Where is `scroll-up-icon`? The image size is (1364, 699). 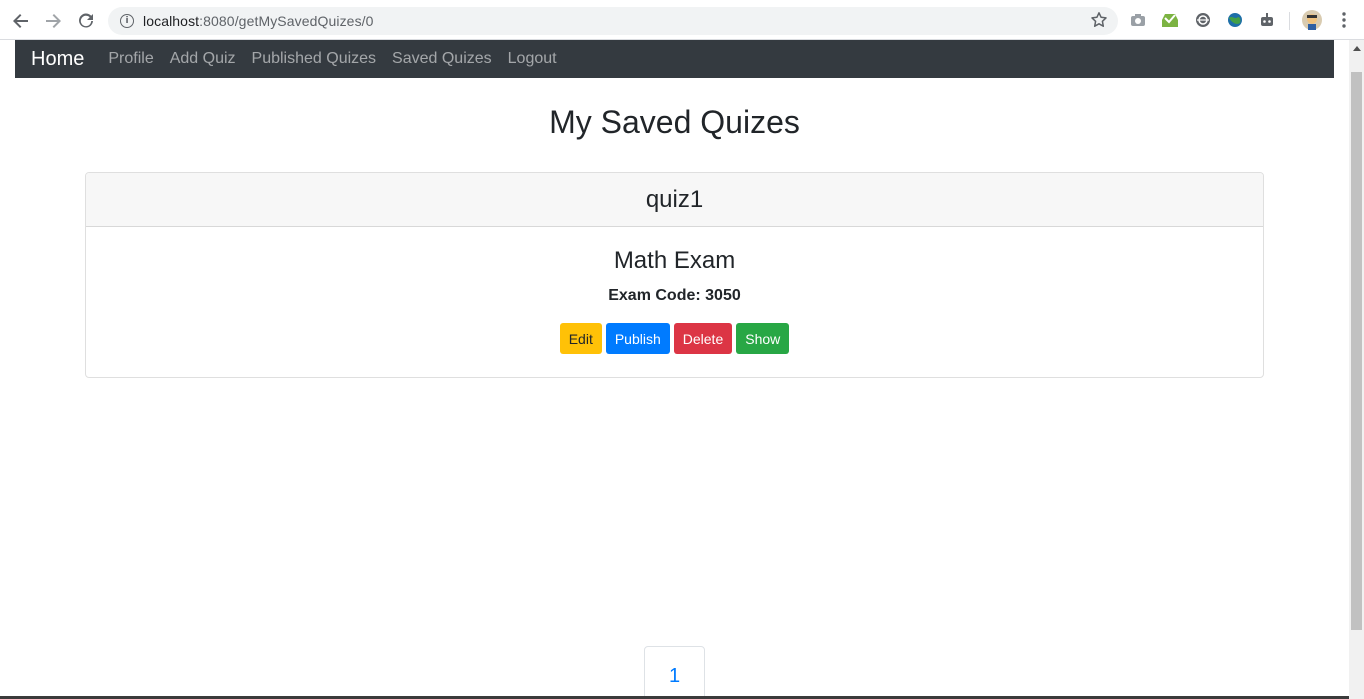 scroll-up-icon is located at coordinates (1356, 48).